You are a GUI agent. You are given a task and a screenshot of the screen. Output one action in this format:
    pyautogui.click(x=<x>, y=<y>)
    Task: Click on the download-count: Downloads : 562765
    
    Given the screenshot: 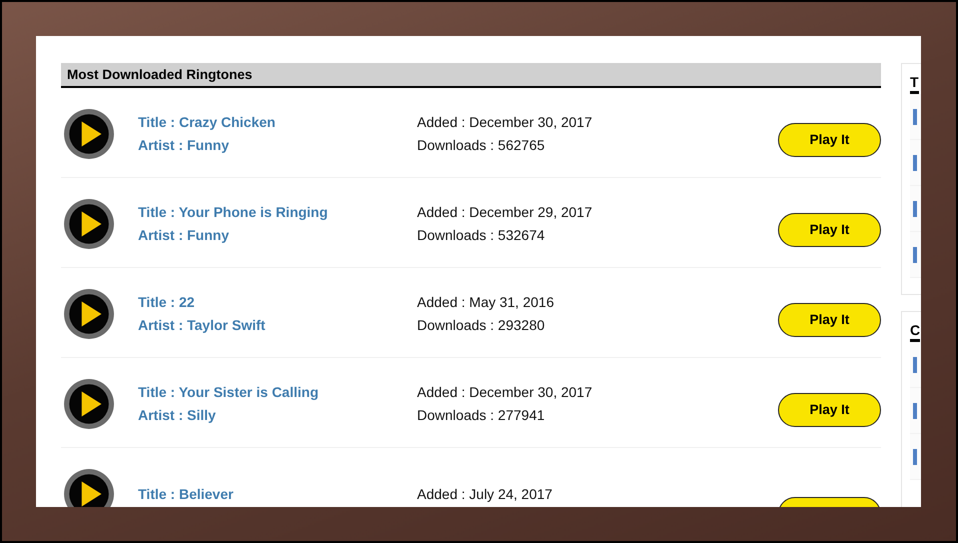 What is the action you would take?
    pyautogui.click(x=481, y=145)
    